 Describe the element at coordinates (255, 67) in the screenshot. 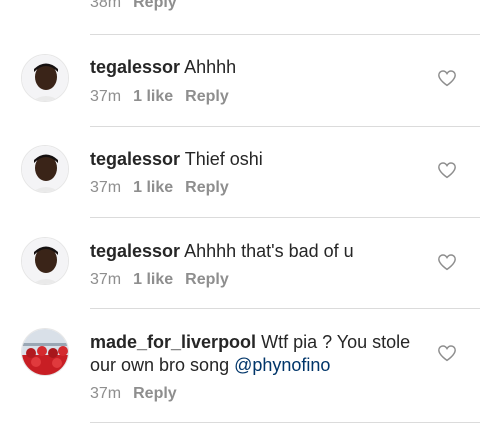

I see `comment-text: tegalessor Ahhhh` at that location.